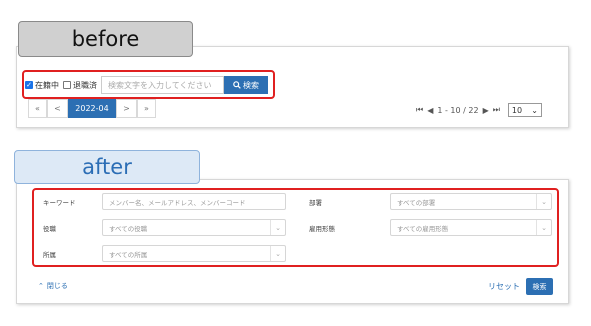 The height and width of the screenshot is (326, 591). I want to click on pager-prev-button: <, so click(57, 108).